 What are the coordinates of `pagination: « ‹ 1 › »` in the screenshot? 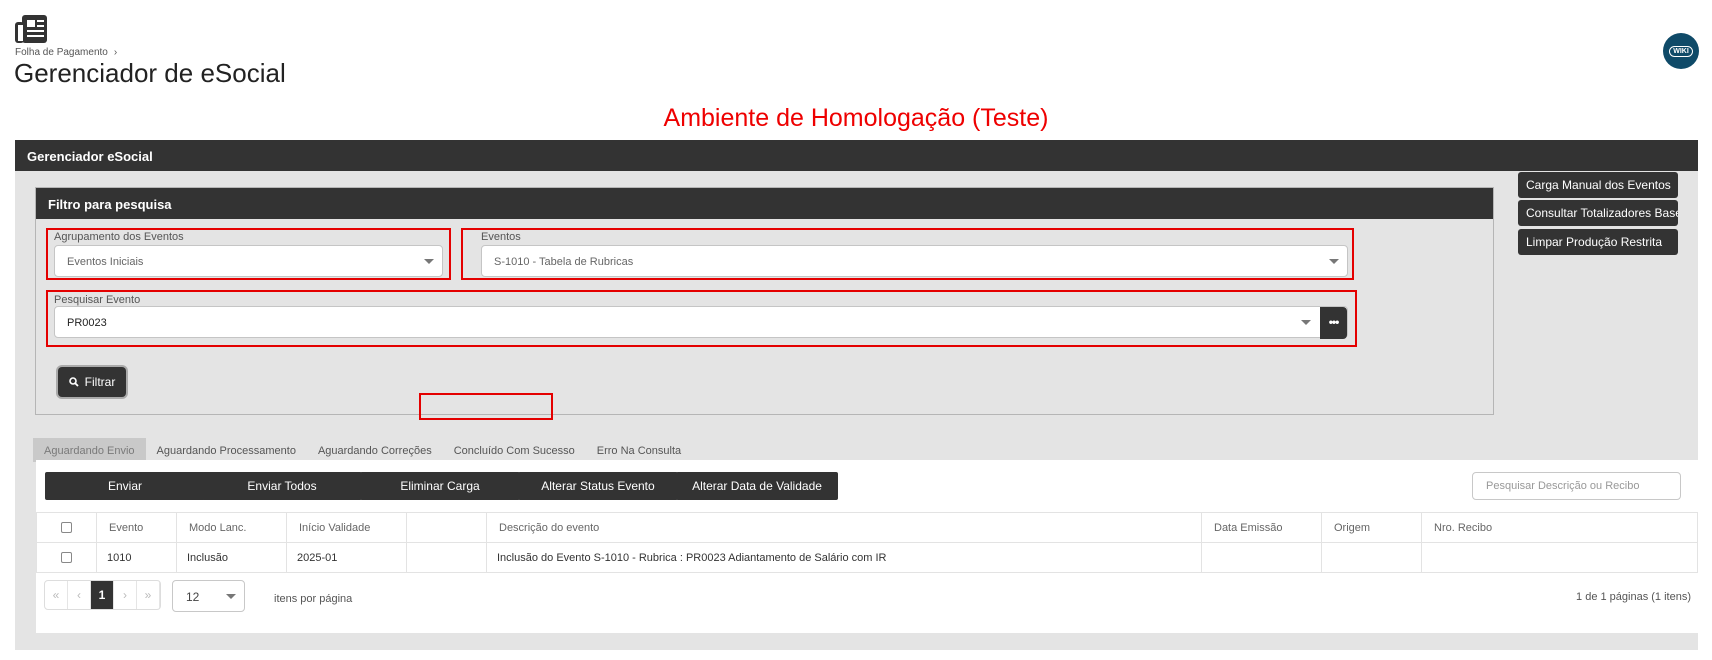 It's located at (102, 595).